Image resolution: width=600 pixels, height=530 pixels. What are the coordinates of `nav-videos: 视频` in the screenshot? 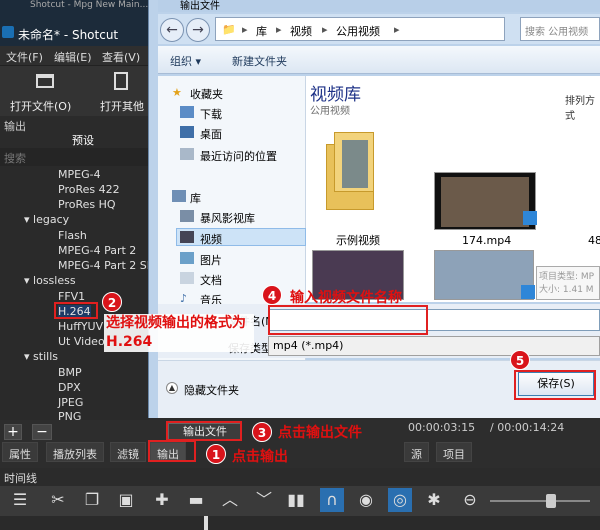 It's located at (211, 239).